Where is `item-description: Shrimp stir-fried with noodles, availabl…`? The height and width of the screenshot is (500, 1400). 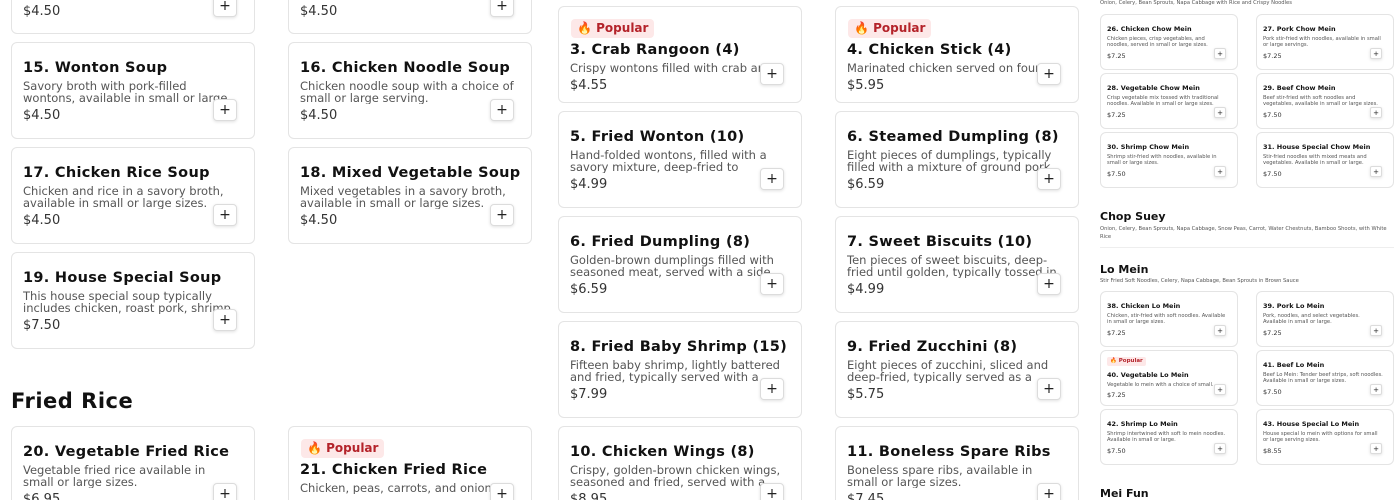 item-description: Shrimp stir-fried with noodles, availabl… is located at coordinates (1162, 160).